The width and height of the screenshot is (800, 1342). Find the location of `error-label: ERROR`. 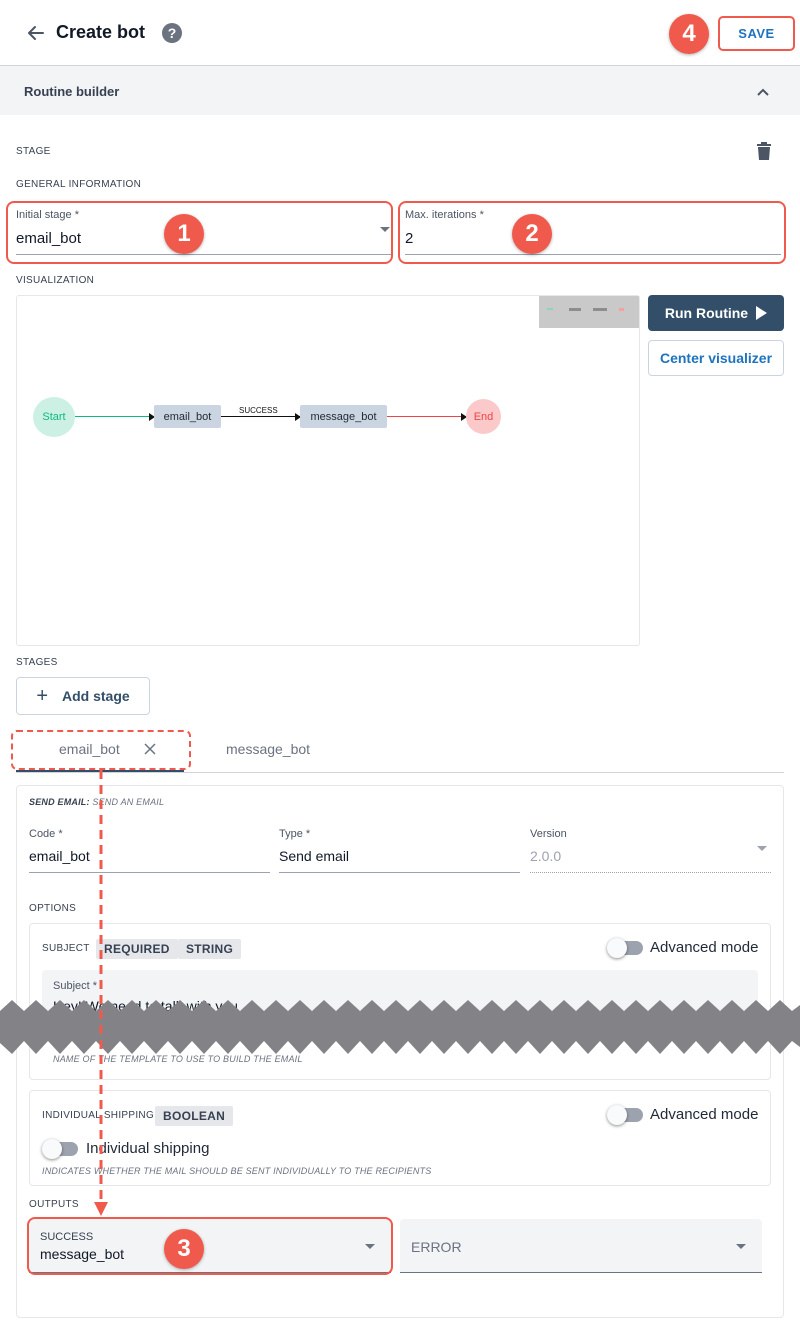

error-label: ERROR is located at coordinates (436, 1247).